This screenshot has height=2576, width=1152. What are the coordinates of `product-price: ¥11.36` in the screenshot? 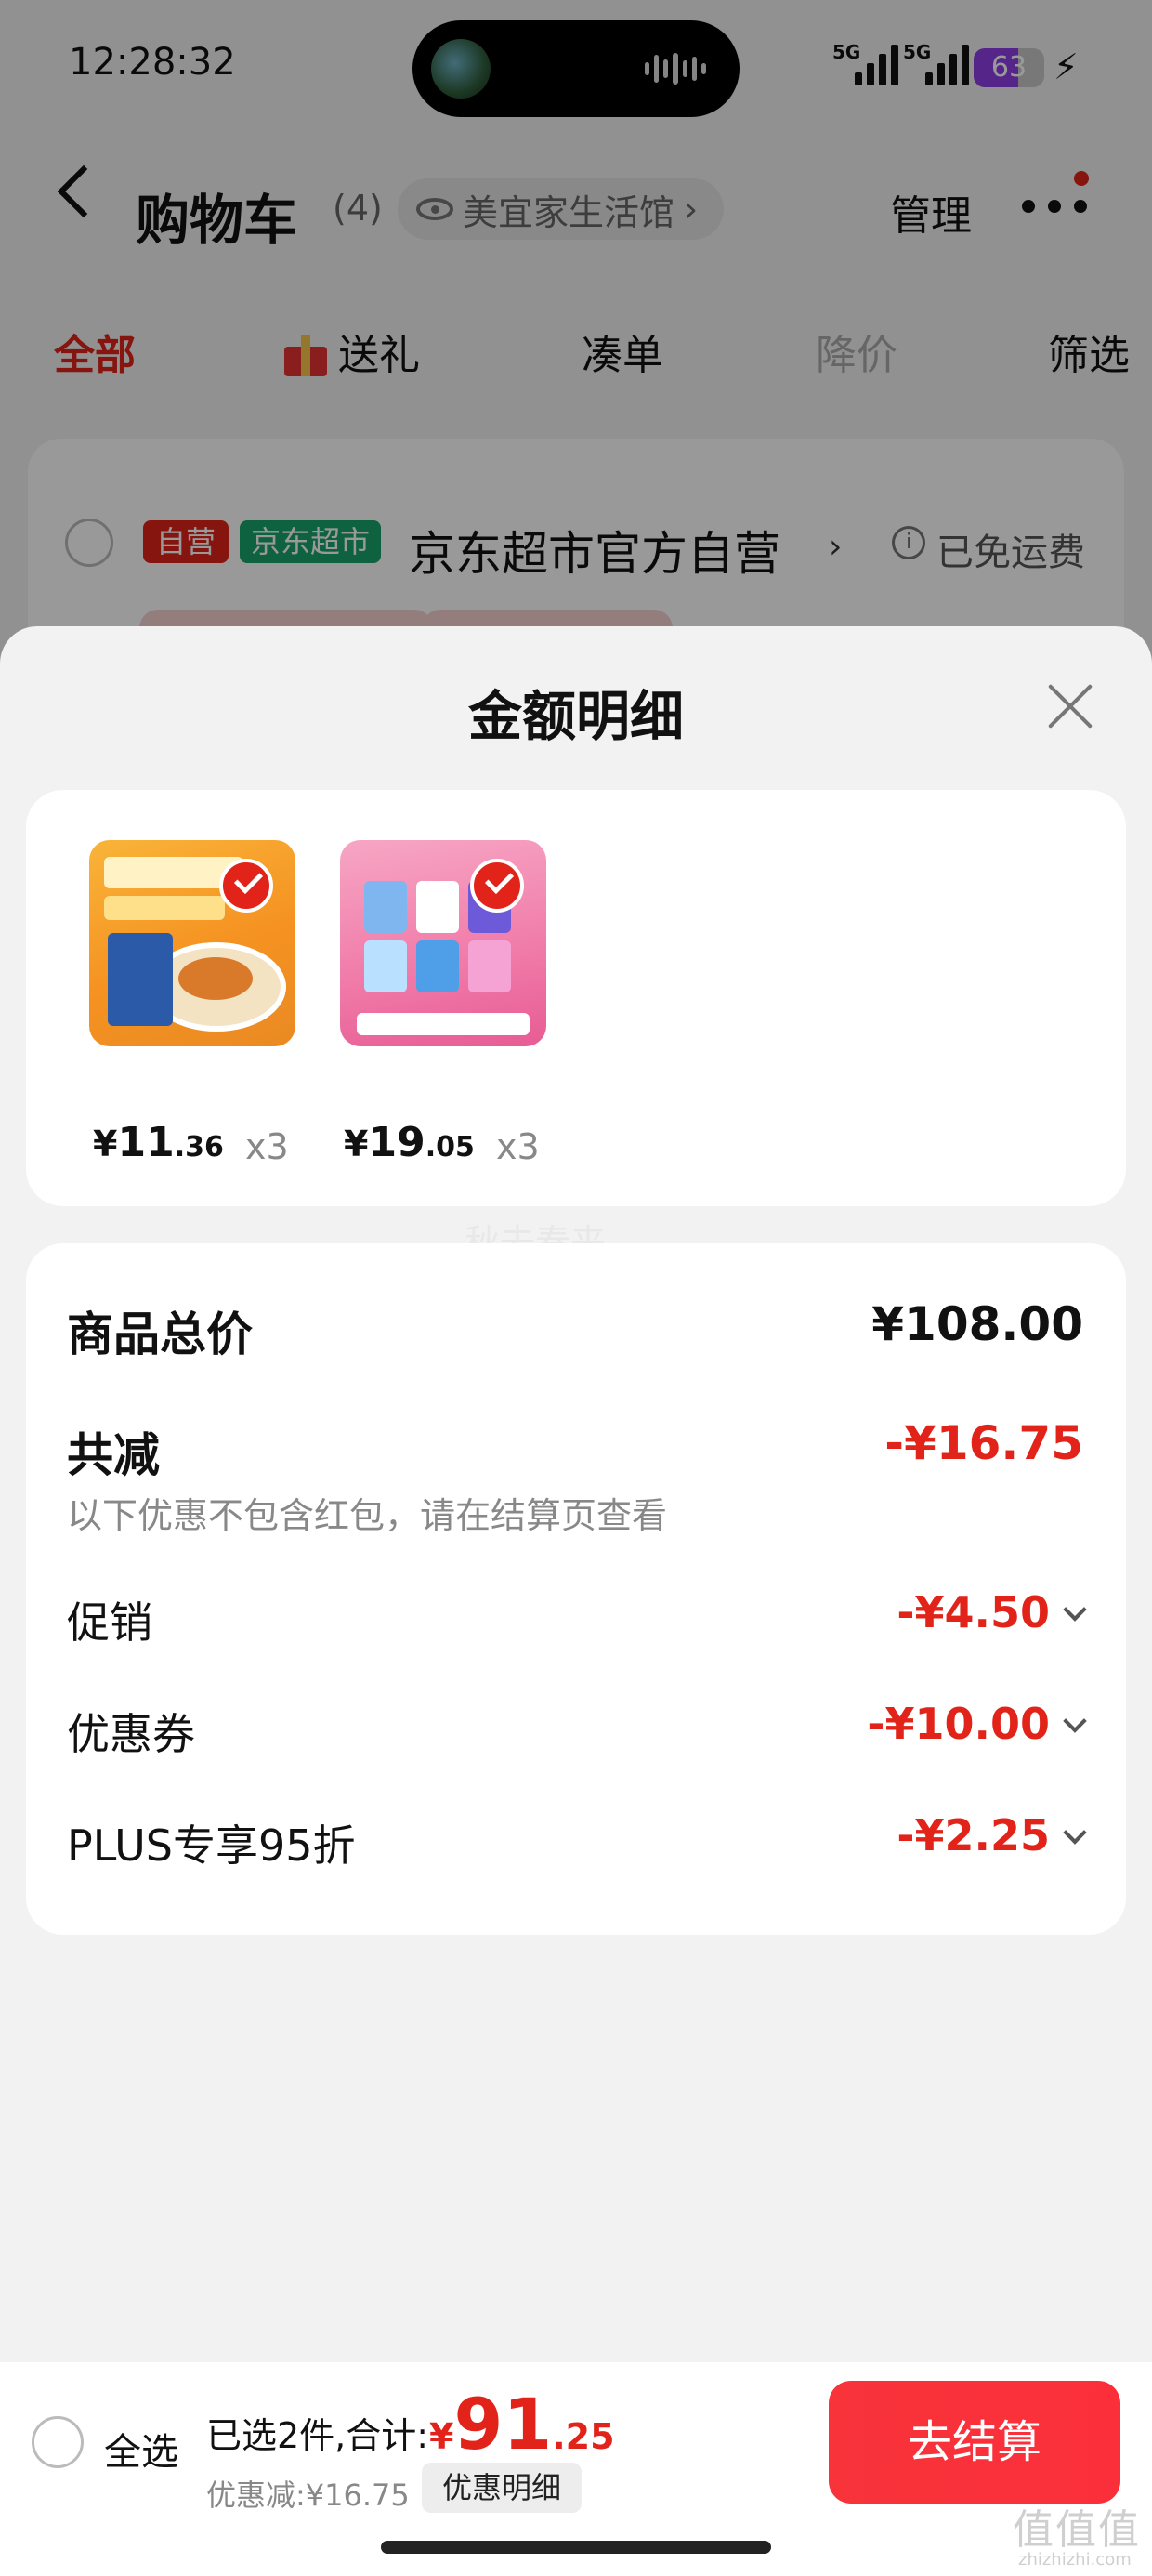 It's located at (158, 1142).